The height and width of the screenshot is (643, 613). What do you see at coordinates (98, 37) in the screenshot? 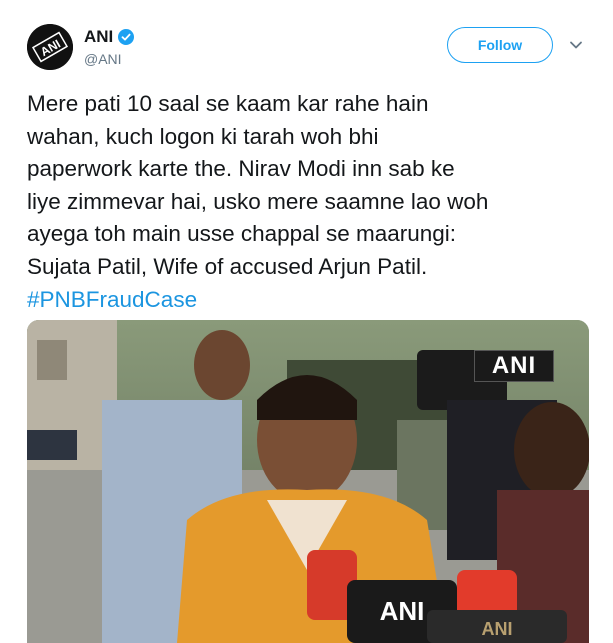
I see `display-name: ANI` at bounding box center [98, 37].